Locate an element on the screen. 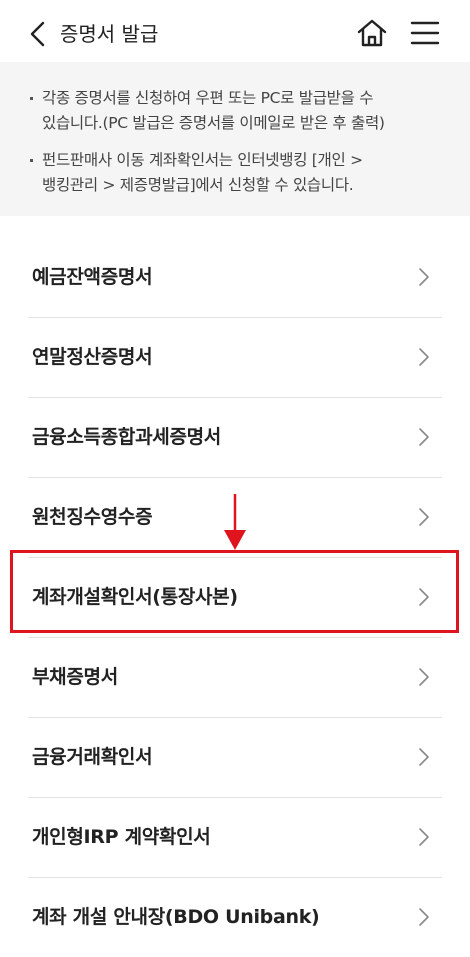 This screenshot has height=957, width=470. back-icon is located at coordinates (38, 34).